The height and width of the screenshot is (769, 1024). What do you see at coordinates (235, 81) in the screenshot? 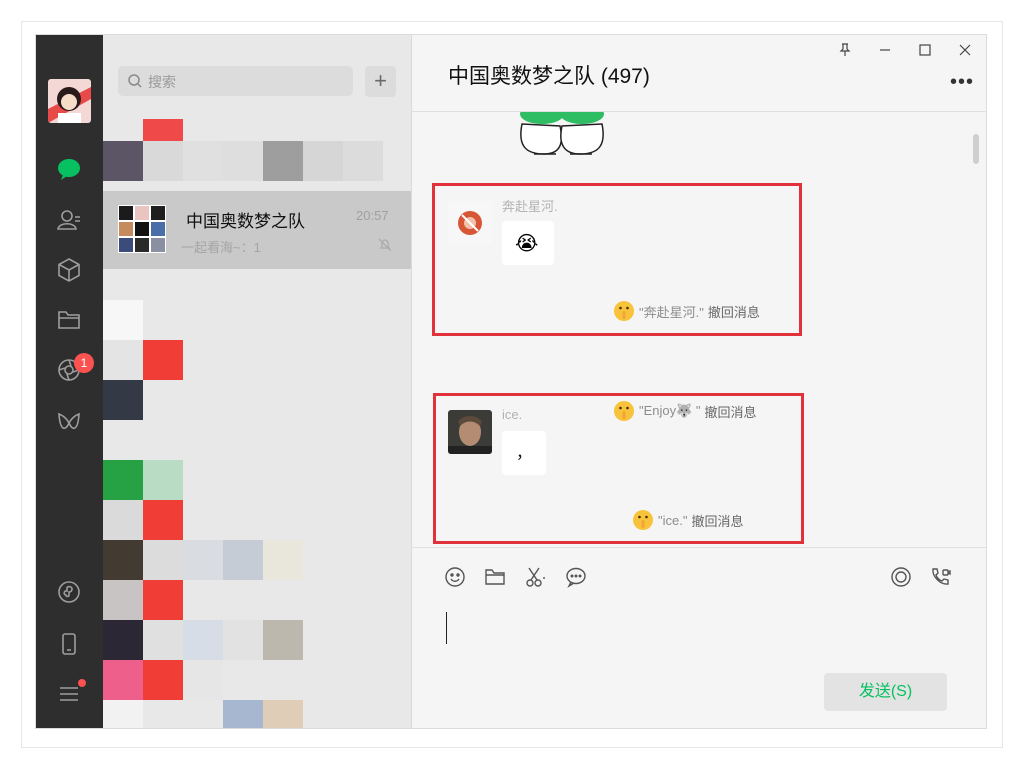
I see `search-input: 搜索` at bounding box center [235, 81].